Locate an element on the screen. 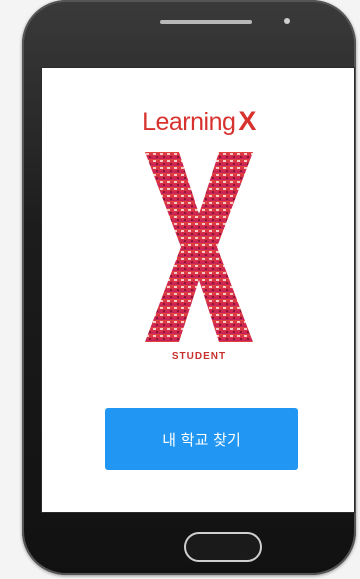  app-title-mark: X is located at coordinates (247, 121).